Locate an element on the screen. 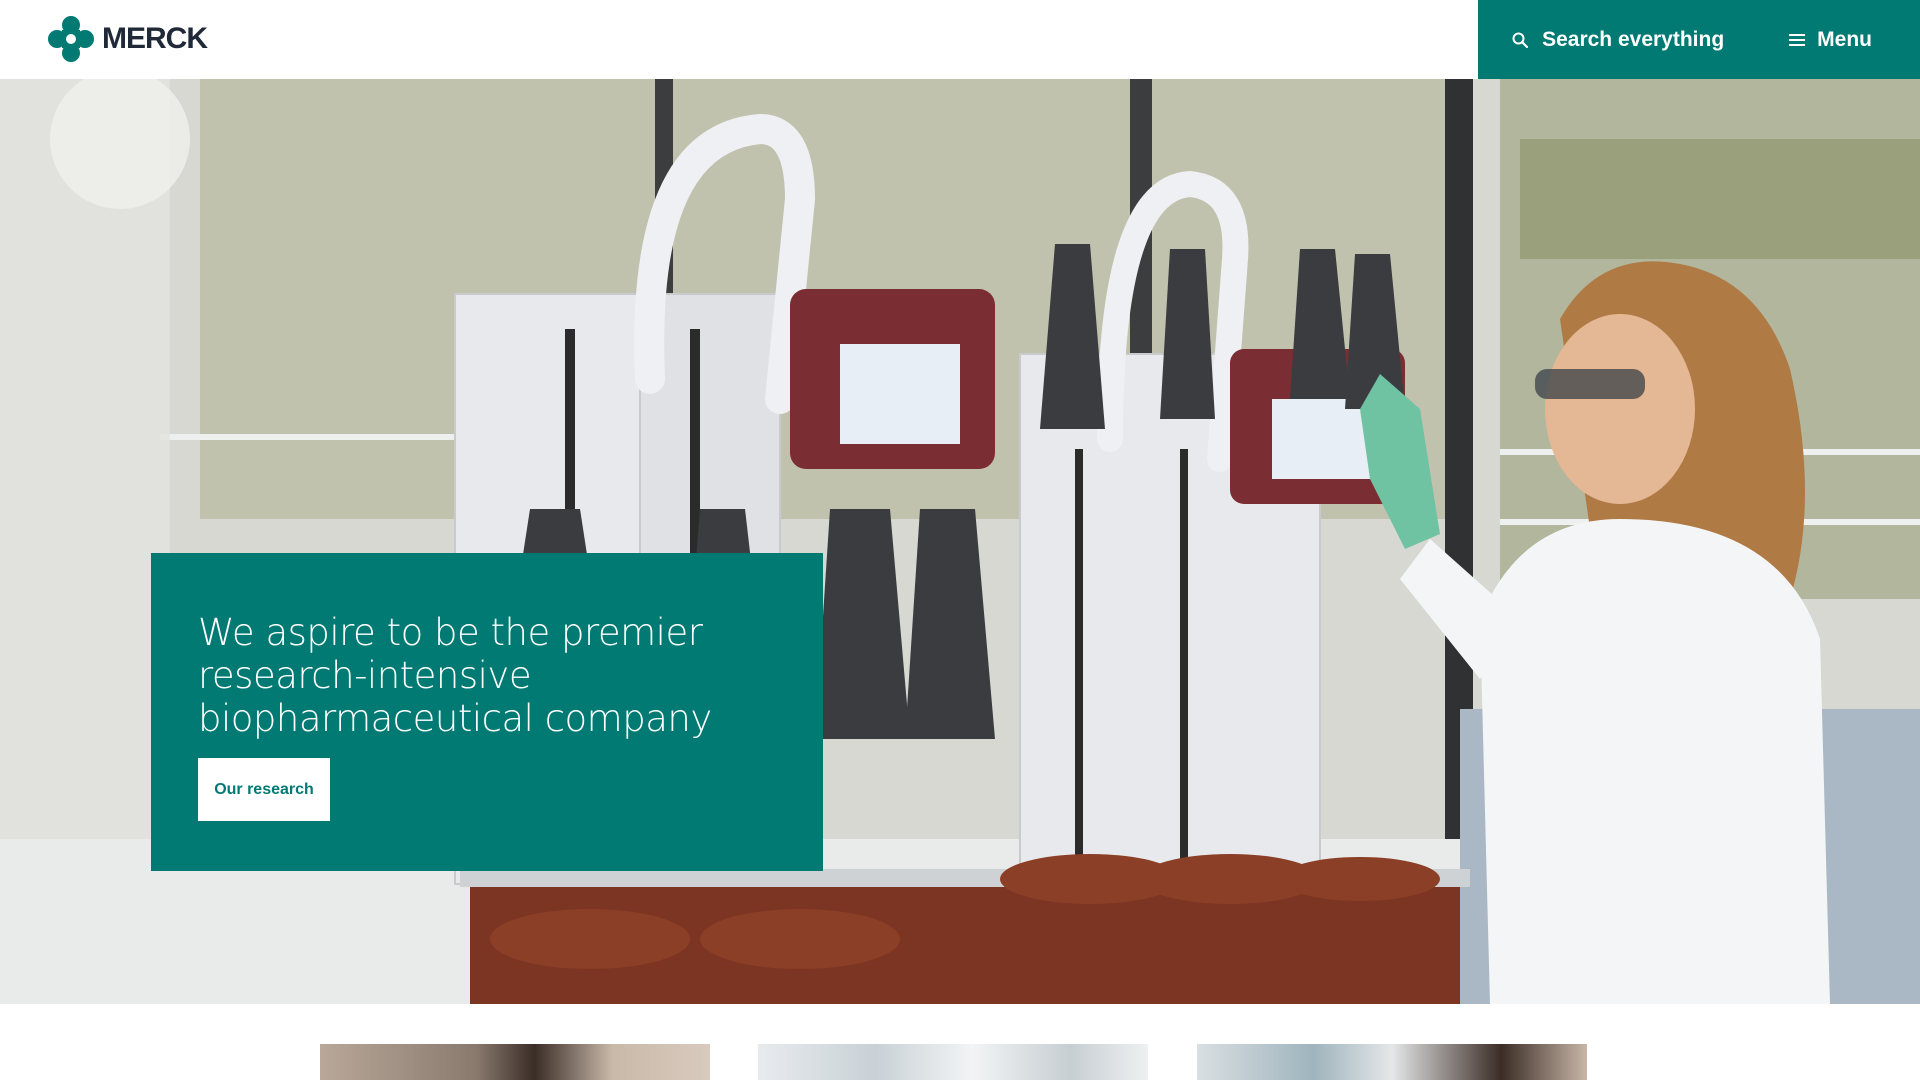 This screenshot has width=1920, height=1080. menu-button: Menu is located at coordinates (1830, 40).